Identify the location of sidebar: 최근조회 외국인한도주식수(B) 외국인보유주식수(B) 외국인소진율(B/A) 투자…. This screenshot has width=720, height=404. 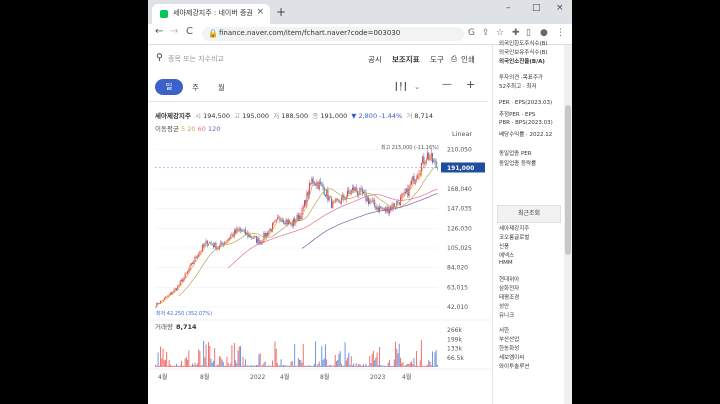
(528, 222).